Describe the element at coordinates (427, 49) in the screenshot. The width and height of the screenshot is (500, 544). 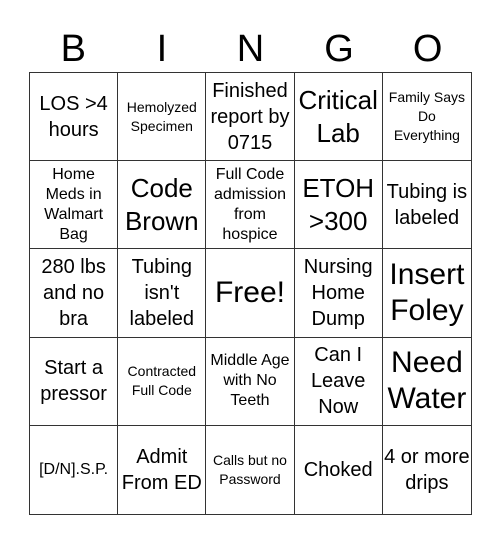
I see `header-letter-o: O` at that location.